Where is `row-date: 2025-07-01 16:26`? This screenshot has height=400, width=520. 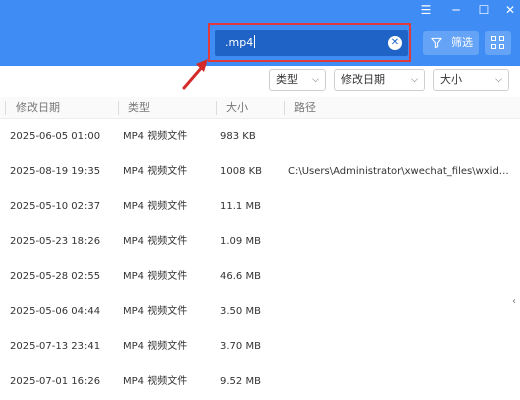
row-date: 2025-07-01 16:26 is located at coordinates (55, 381).